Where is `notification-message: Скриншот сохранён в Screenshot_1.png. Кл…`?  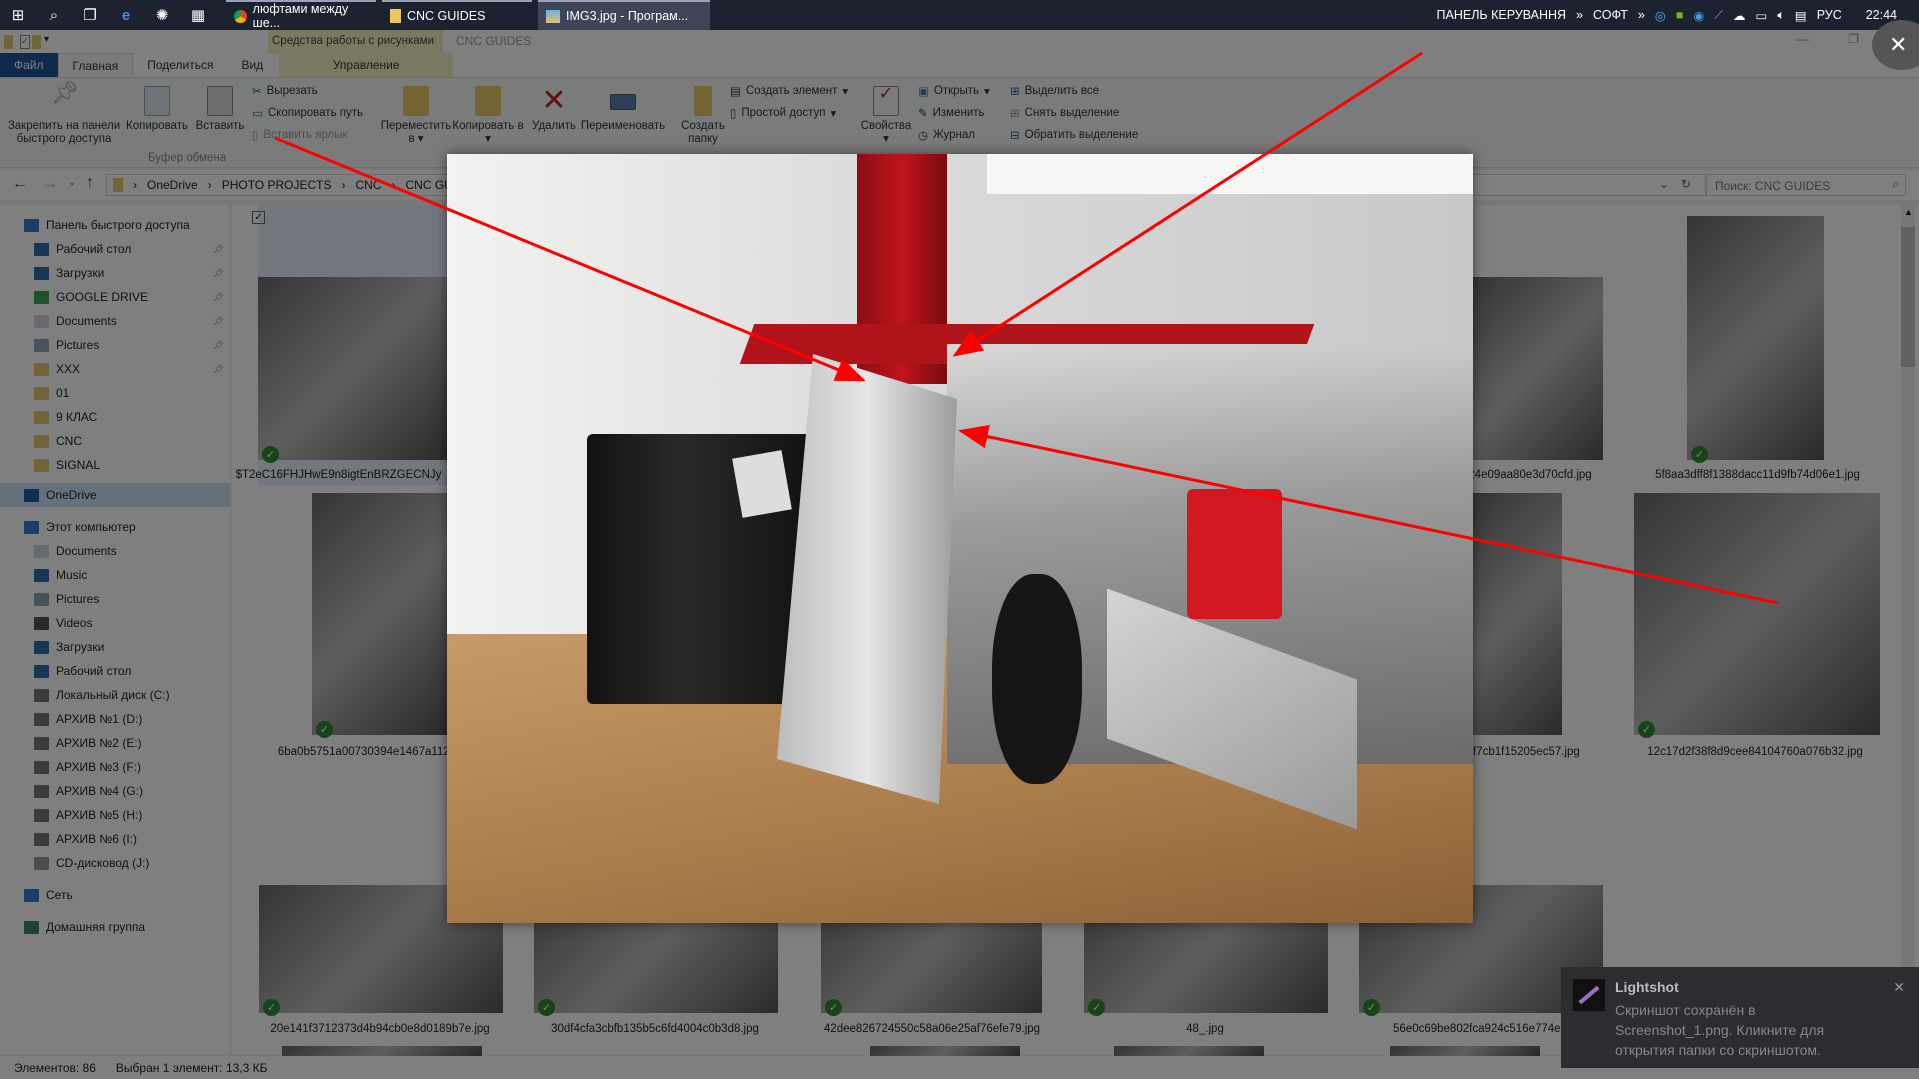
notification-message: Скриншот сохранён в Screenshot_1.png. Кл… is located at coordinates (1720, 1030).